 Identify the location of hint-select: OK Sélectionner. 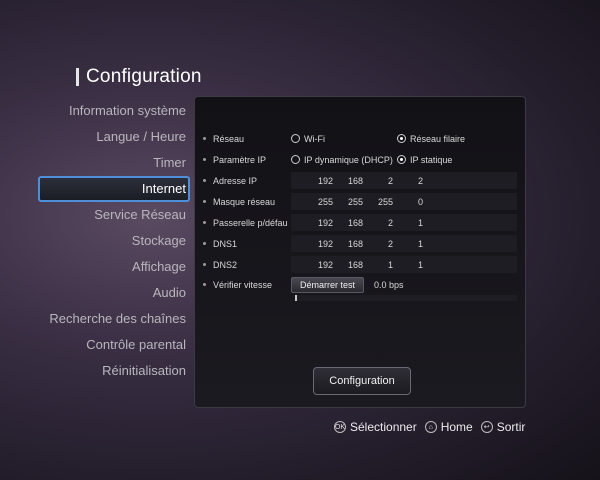
(375, 427).